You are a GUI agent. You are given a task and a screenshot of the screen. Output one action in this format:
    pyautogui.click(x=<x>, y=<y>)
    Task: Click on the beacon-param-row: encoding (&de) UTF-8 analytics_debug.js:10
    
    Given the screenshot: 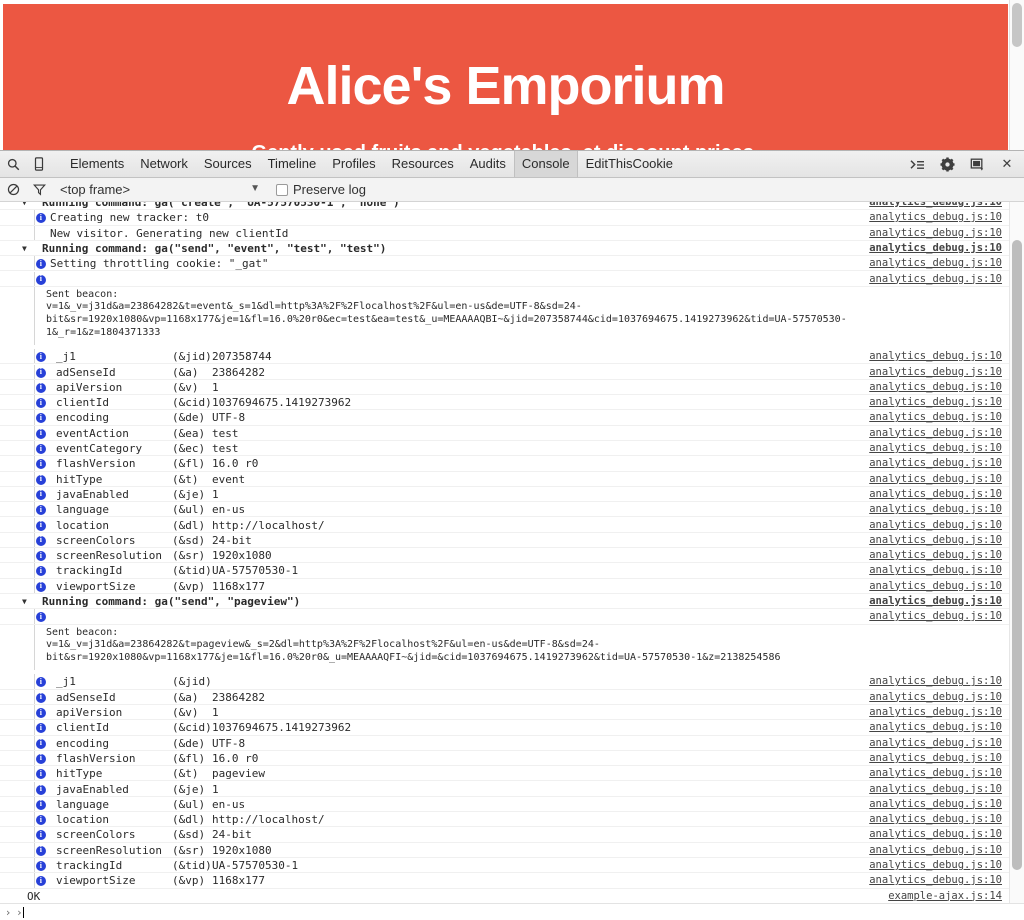 What is the action you would take?
    pyautogui.click(x=512, y=743)
    